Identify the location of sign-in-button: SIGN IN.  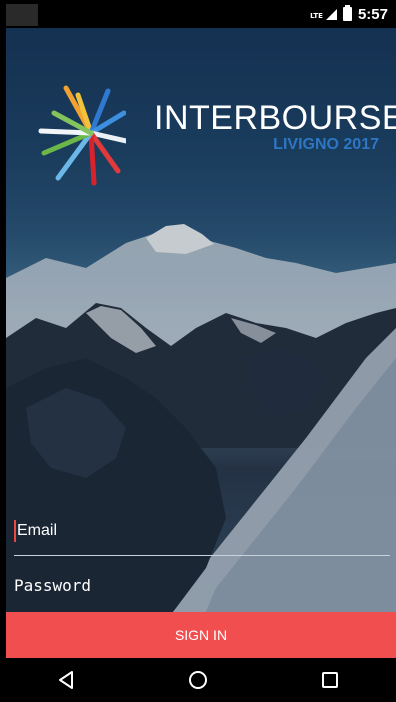
(201, 635).